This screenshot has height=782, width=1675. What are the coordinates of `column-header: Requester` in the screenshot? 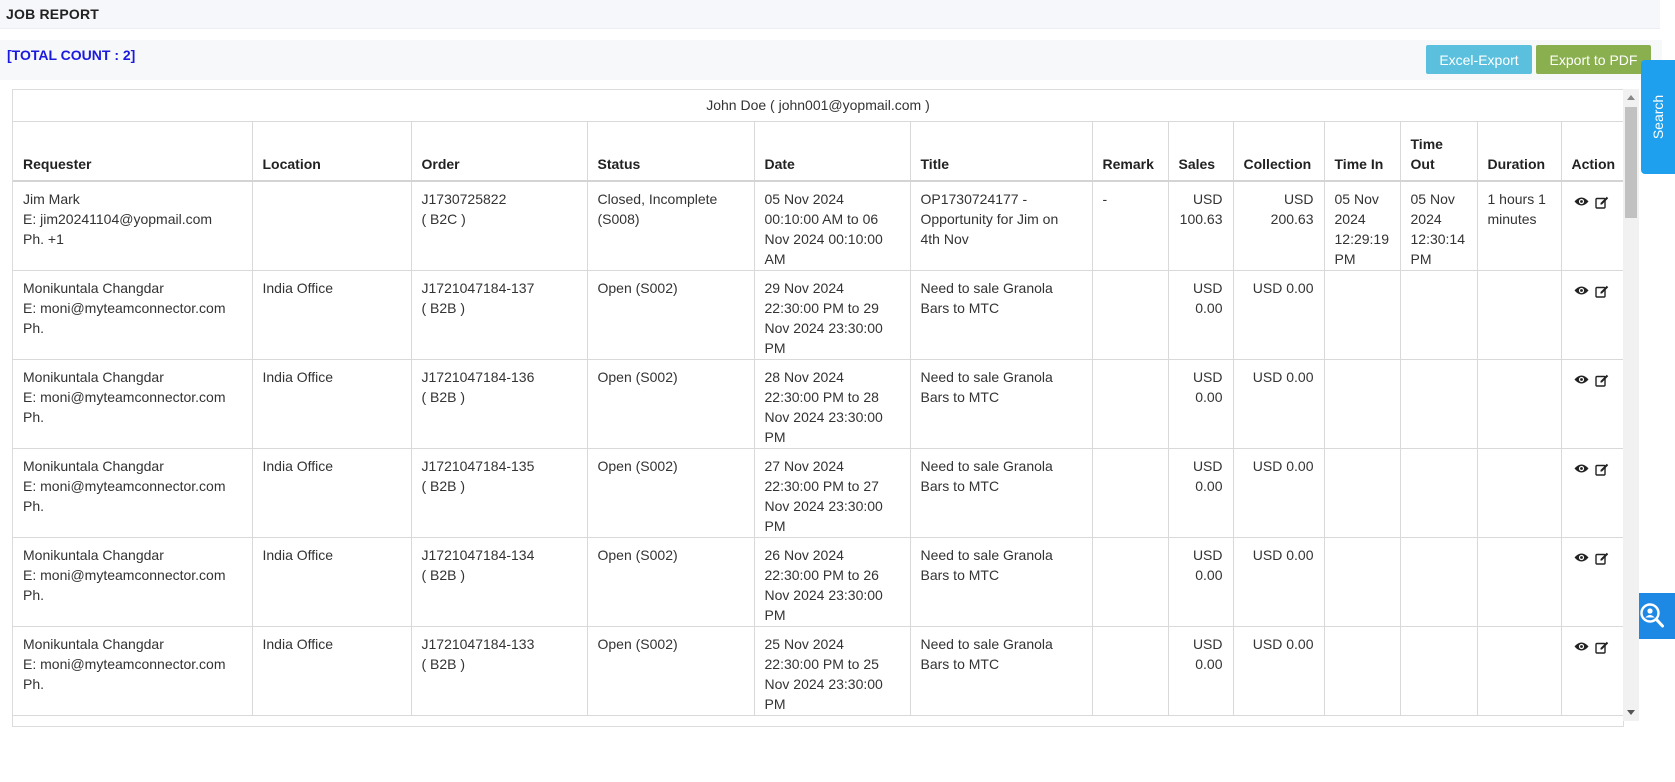 It's located at (133, 152).